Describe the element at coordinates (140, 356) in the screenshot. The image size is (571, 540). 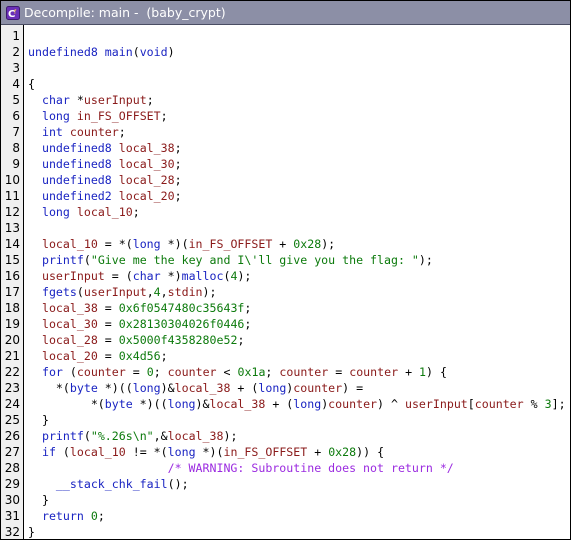
I see `code-token-num: 0x4d56` at that location.